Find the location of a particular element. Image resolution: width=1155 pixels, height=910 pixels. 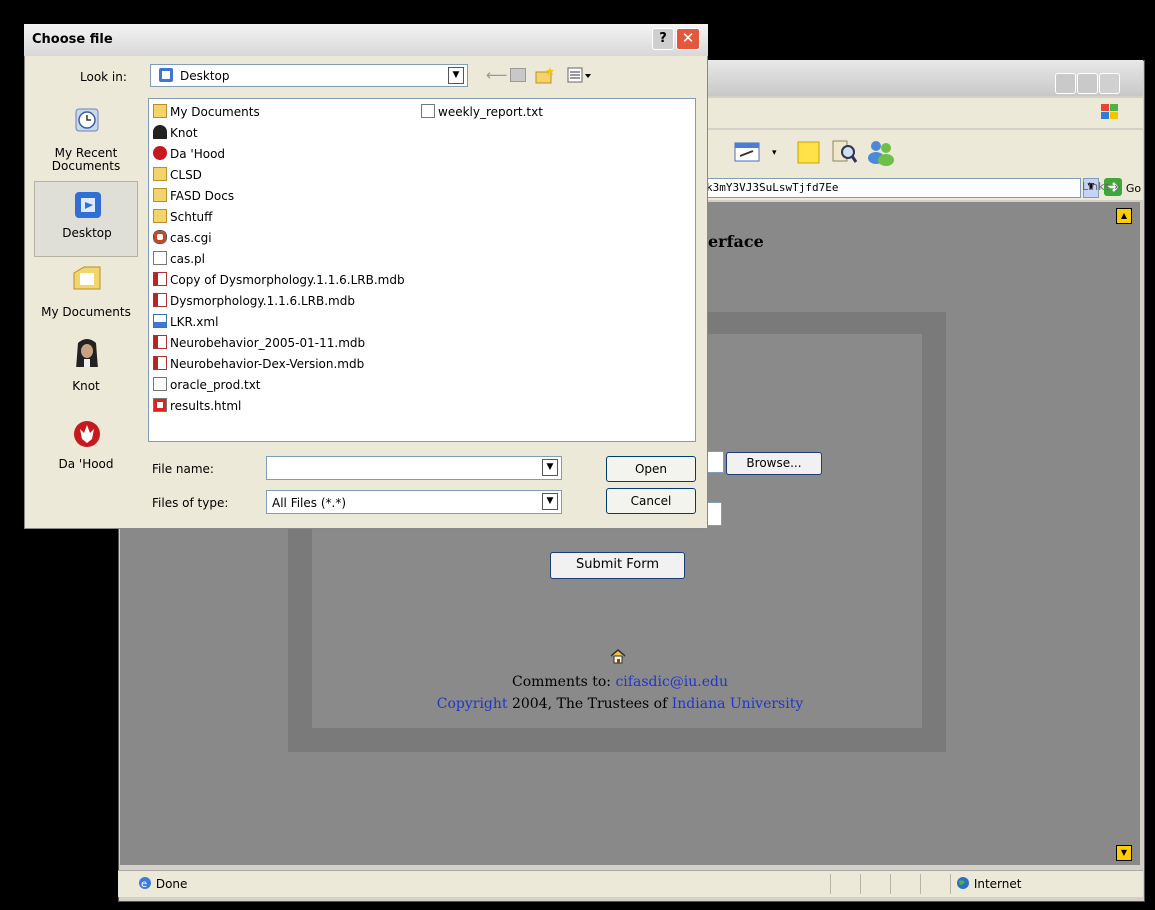

file-list-item-label: Da 'Hood is located at coordinates (198, 154).